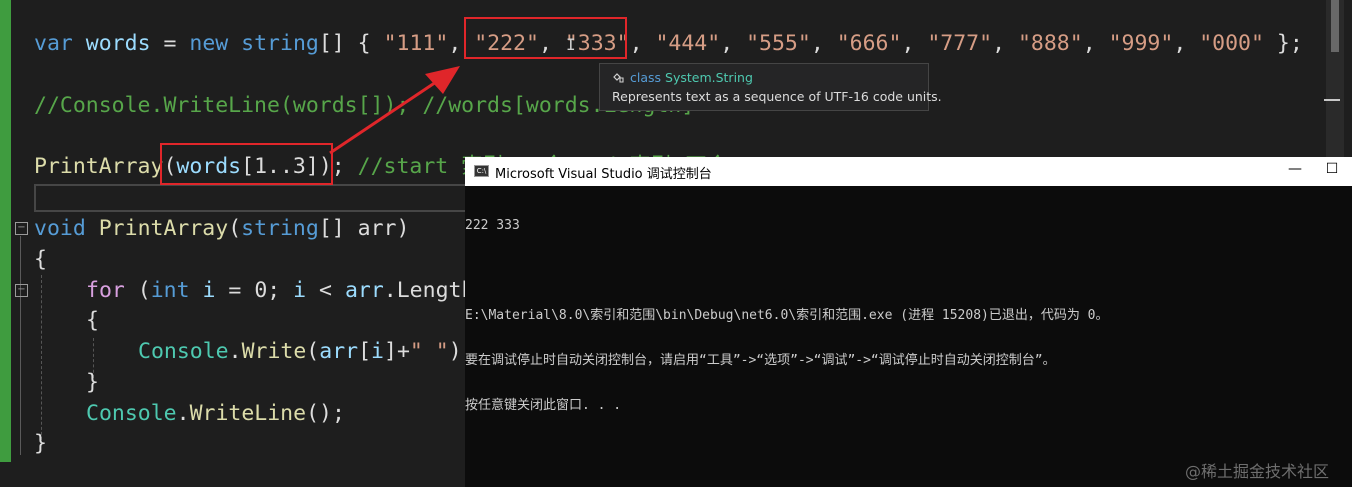 The image size is (1352, 487). What do you see at coordinates (1295, 169) in the screenshot?
I see `minimize-button: —` at bounding box center [1295, 169].